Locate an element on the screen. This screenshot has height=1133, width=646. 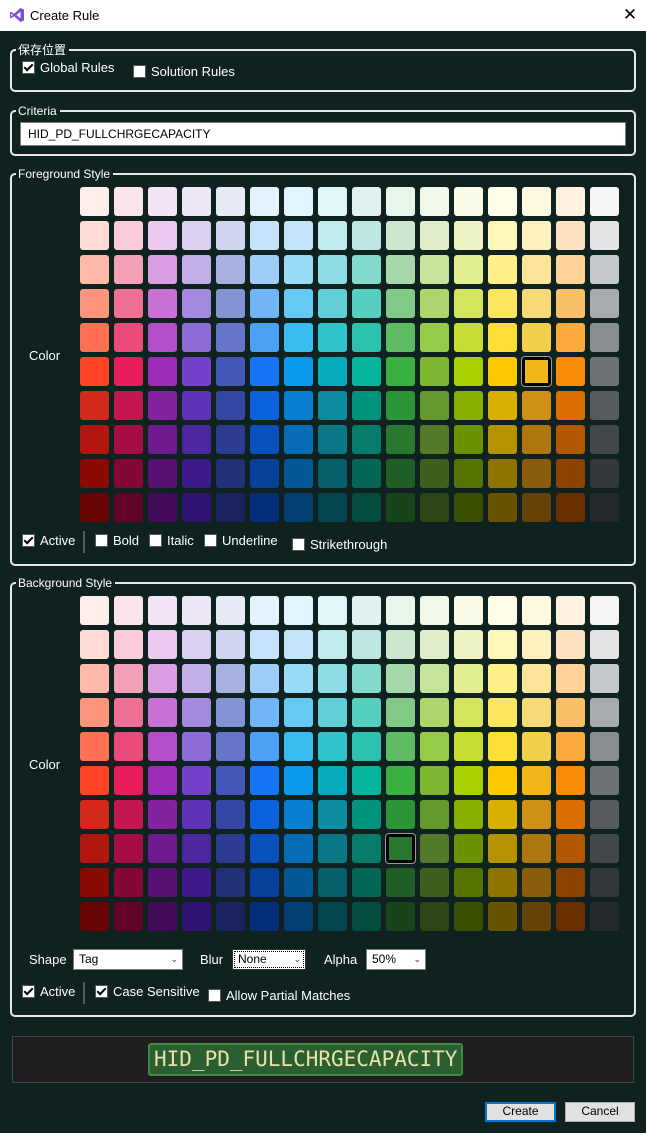
cancel-button: Cancel is located at coordinates (600, 1112).